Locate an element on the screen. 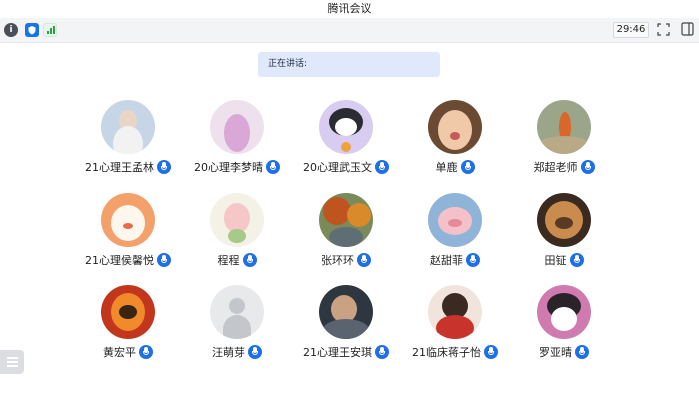 This screenshot has height=402, width=699. participant-name: 郑超老师 is located at coordinates (555, 167).